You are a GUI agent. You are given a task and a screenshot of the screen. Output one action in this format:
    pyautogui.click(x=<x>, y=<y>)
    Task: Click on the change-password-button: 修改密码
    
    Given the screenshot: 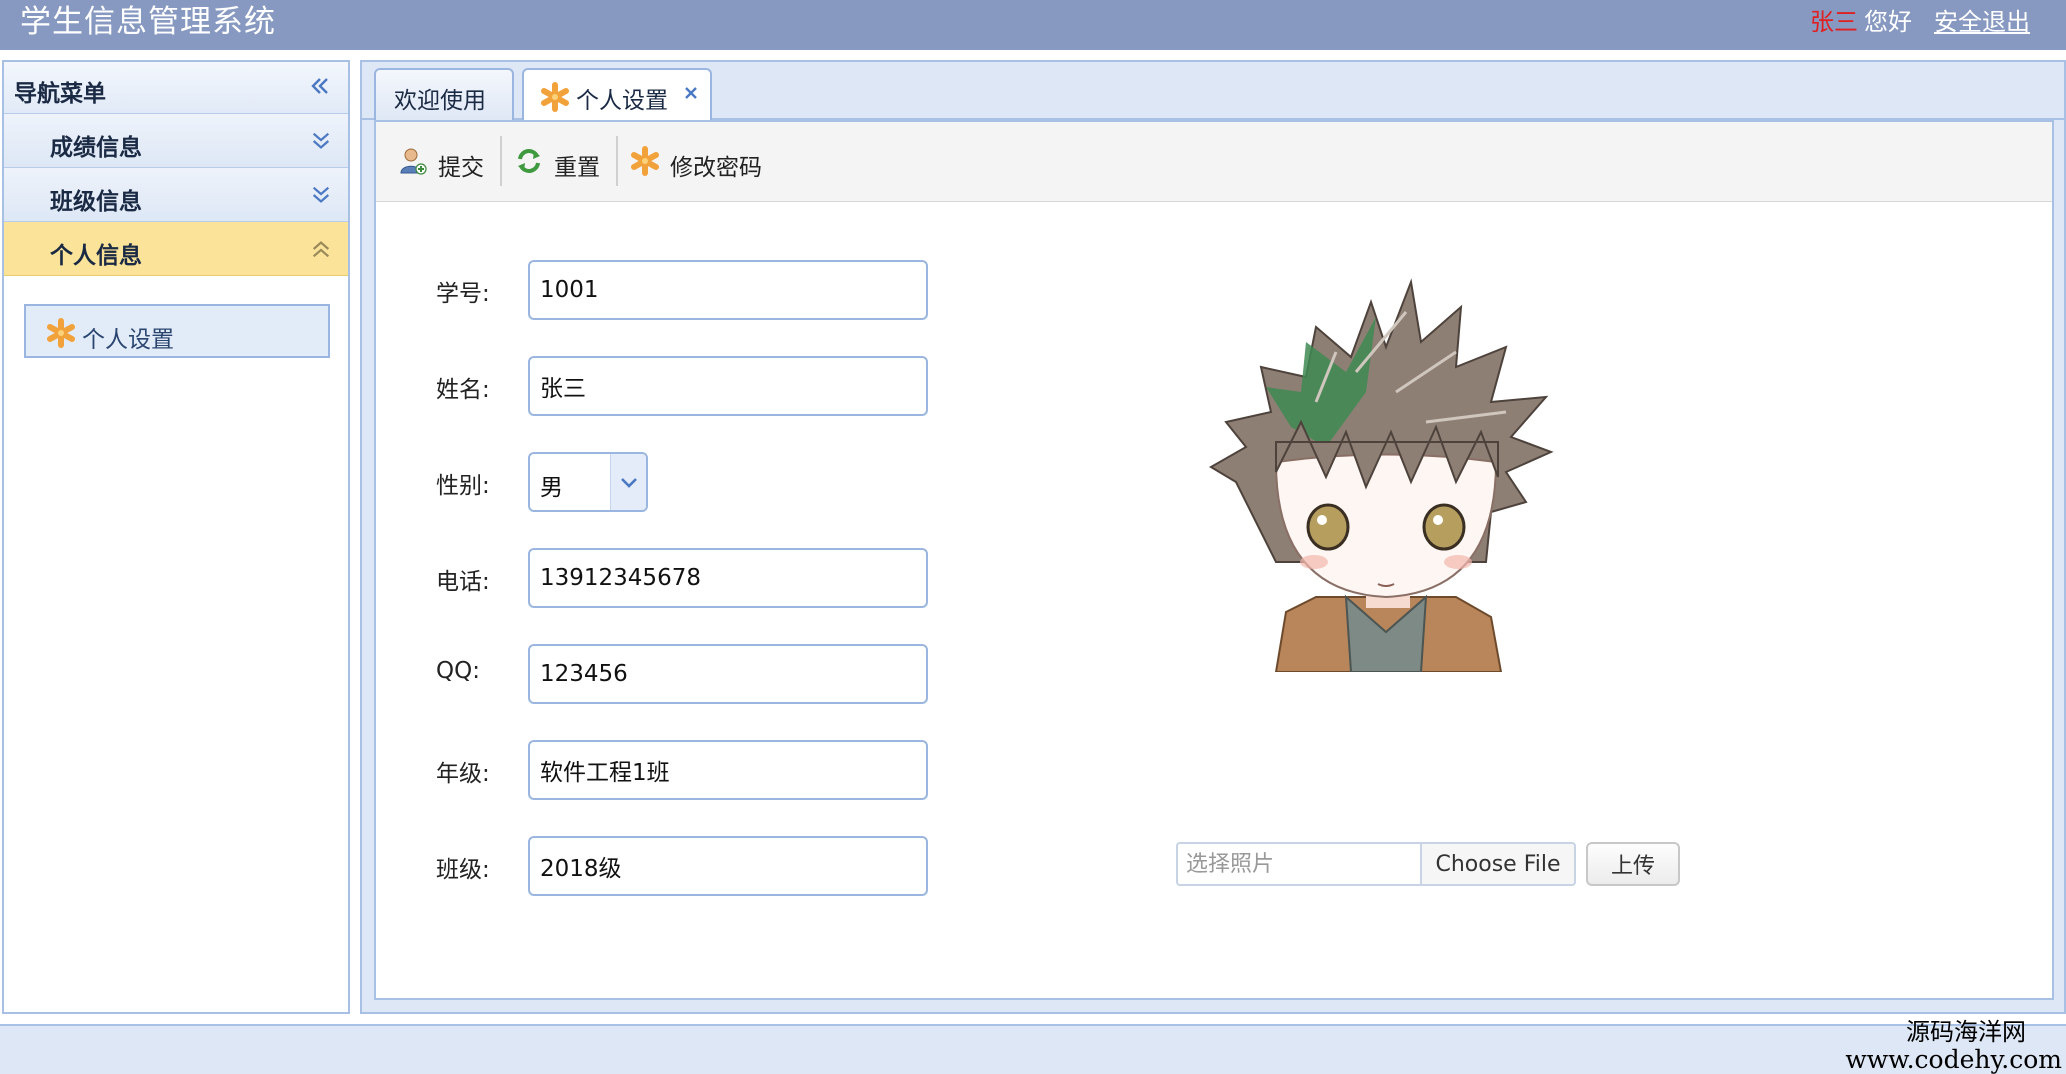 What is the action you would take?
    pyautogui.click(x=710, y=161)
    